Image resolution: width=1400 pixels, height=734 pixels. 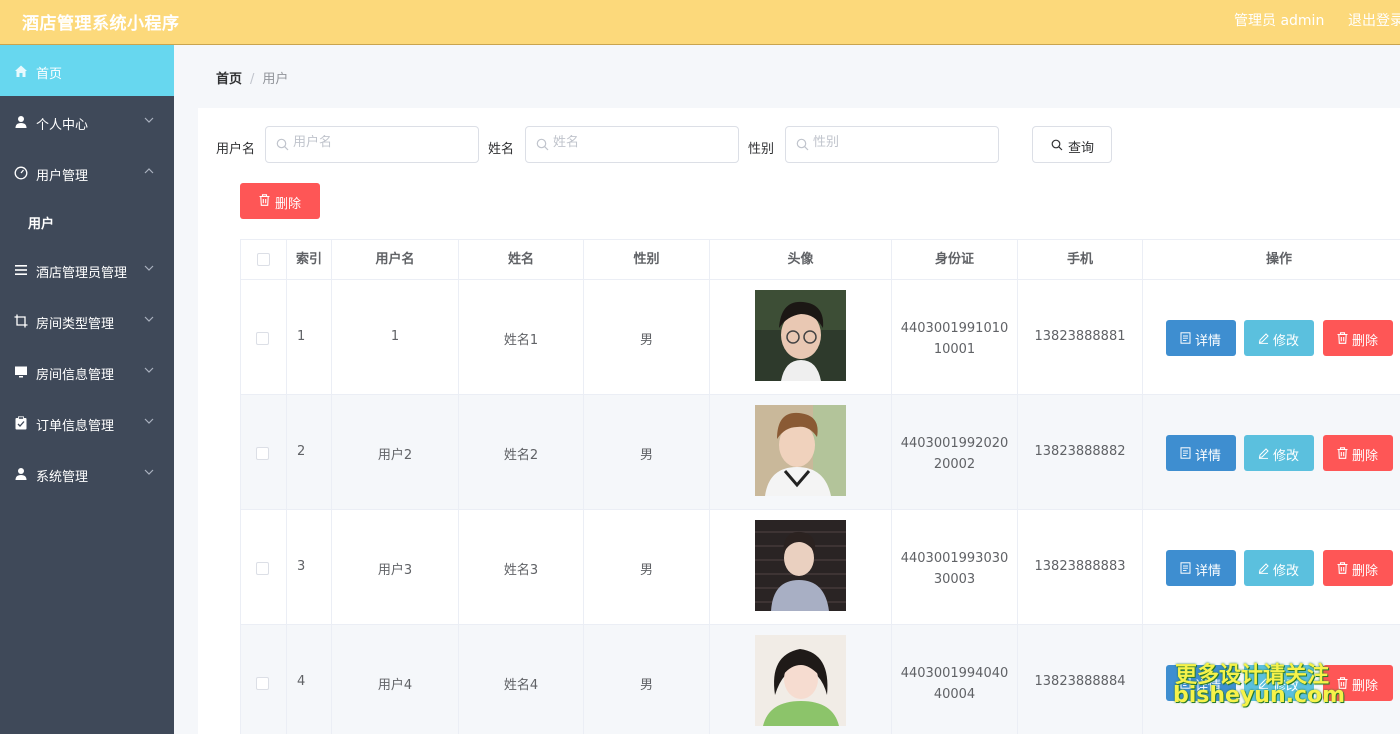 I want to click on phone-cell: 13823888883, so click(x=1080, y=567).